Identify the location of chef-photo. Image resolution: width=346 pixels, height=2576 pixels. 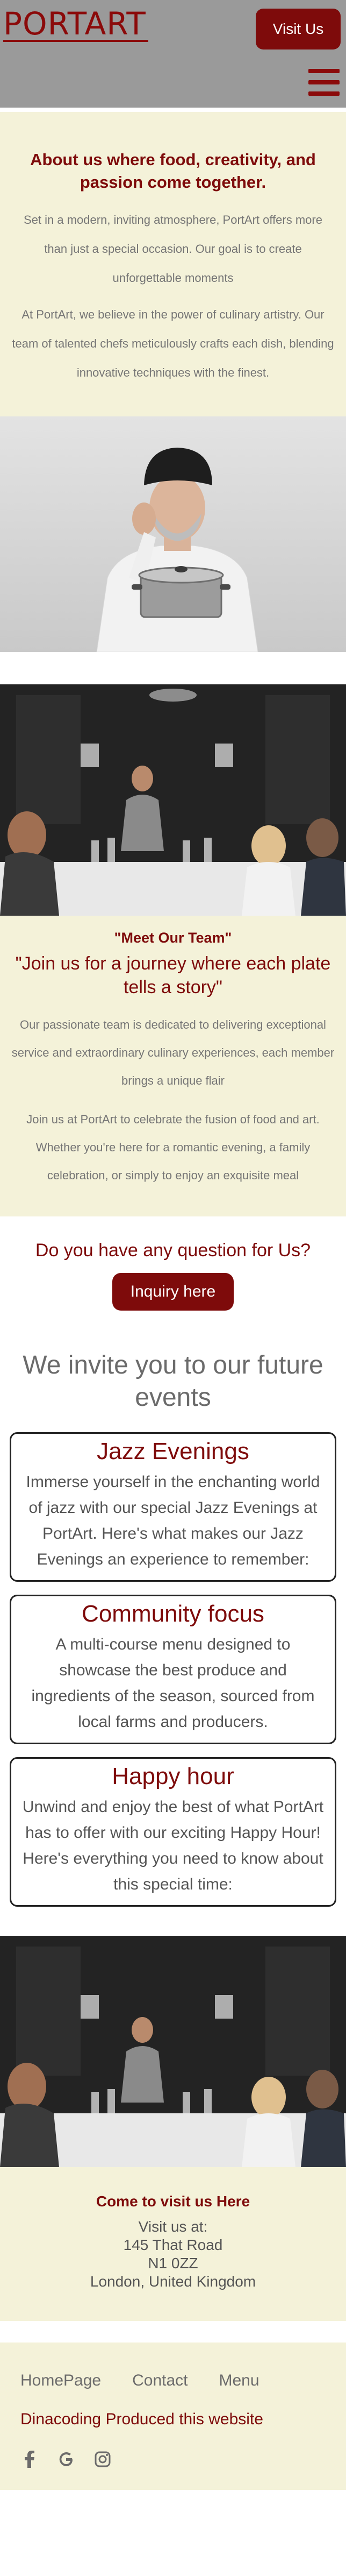
(173, 534).